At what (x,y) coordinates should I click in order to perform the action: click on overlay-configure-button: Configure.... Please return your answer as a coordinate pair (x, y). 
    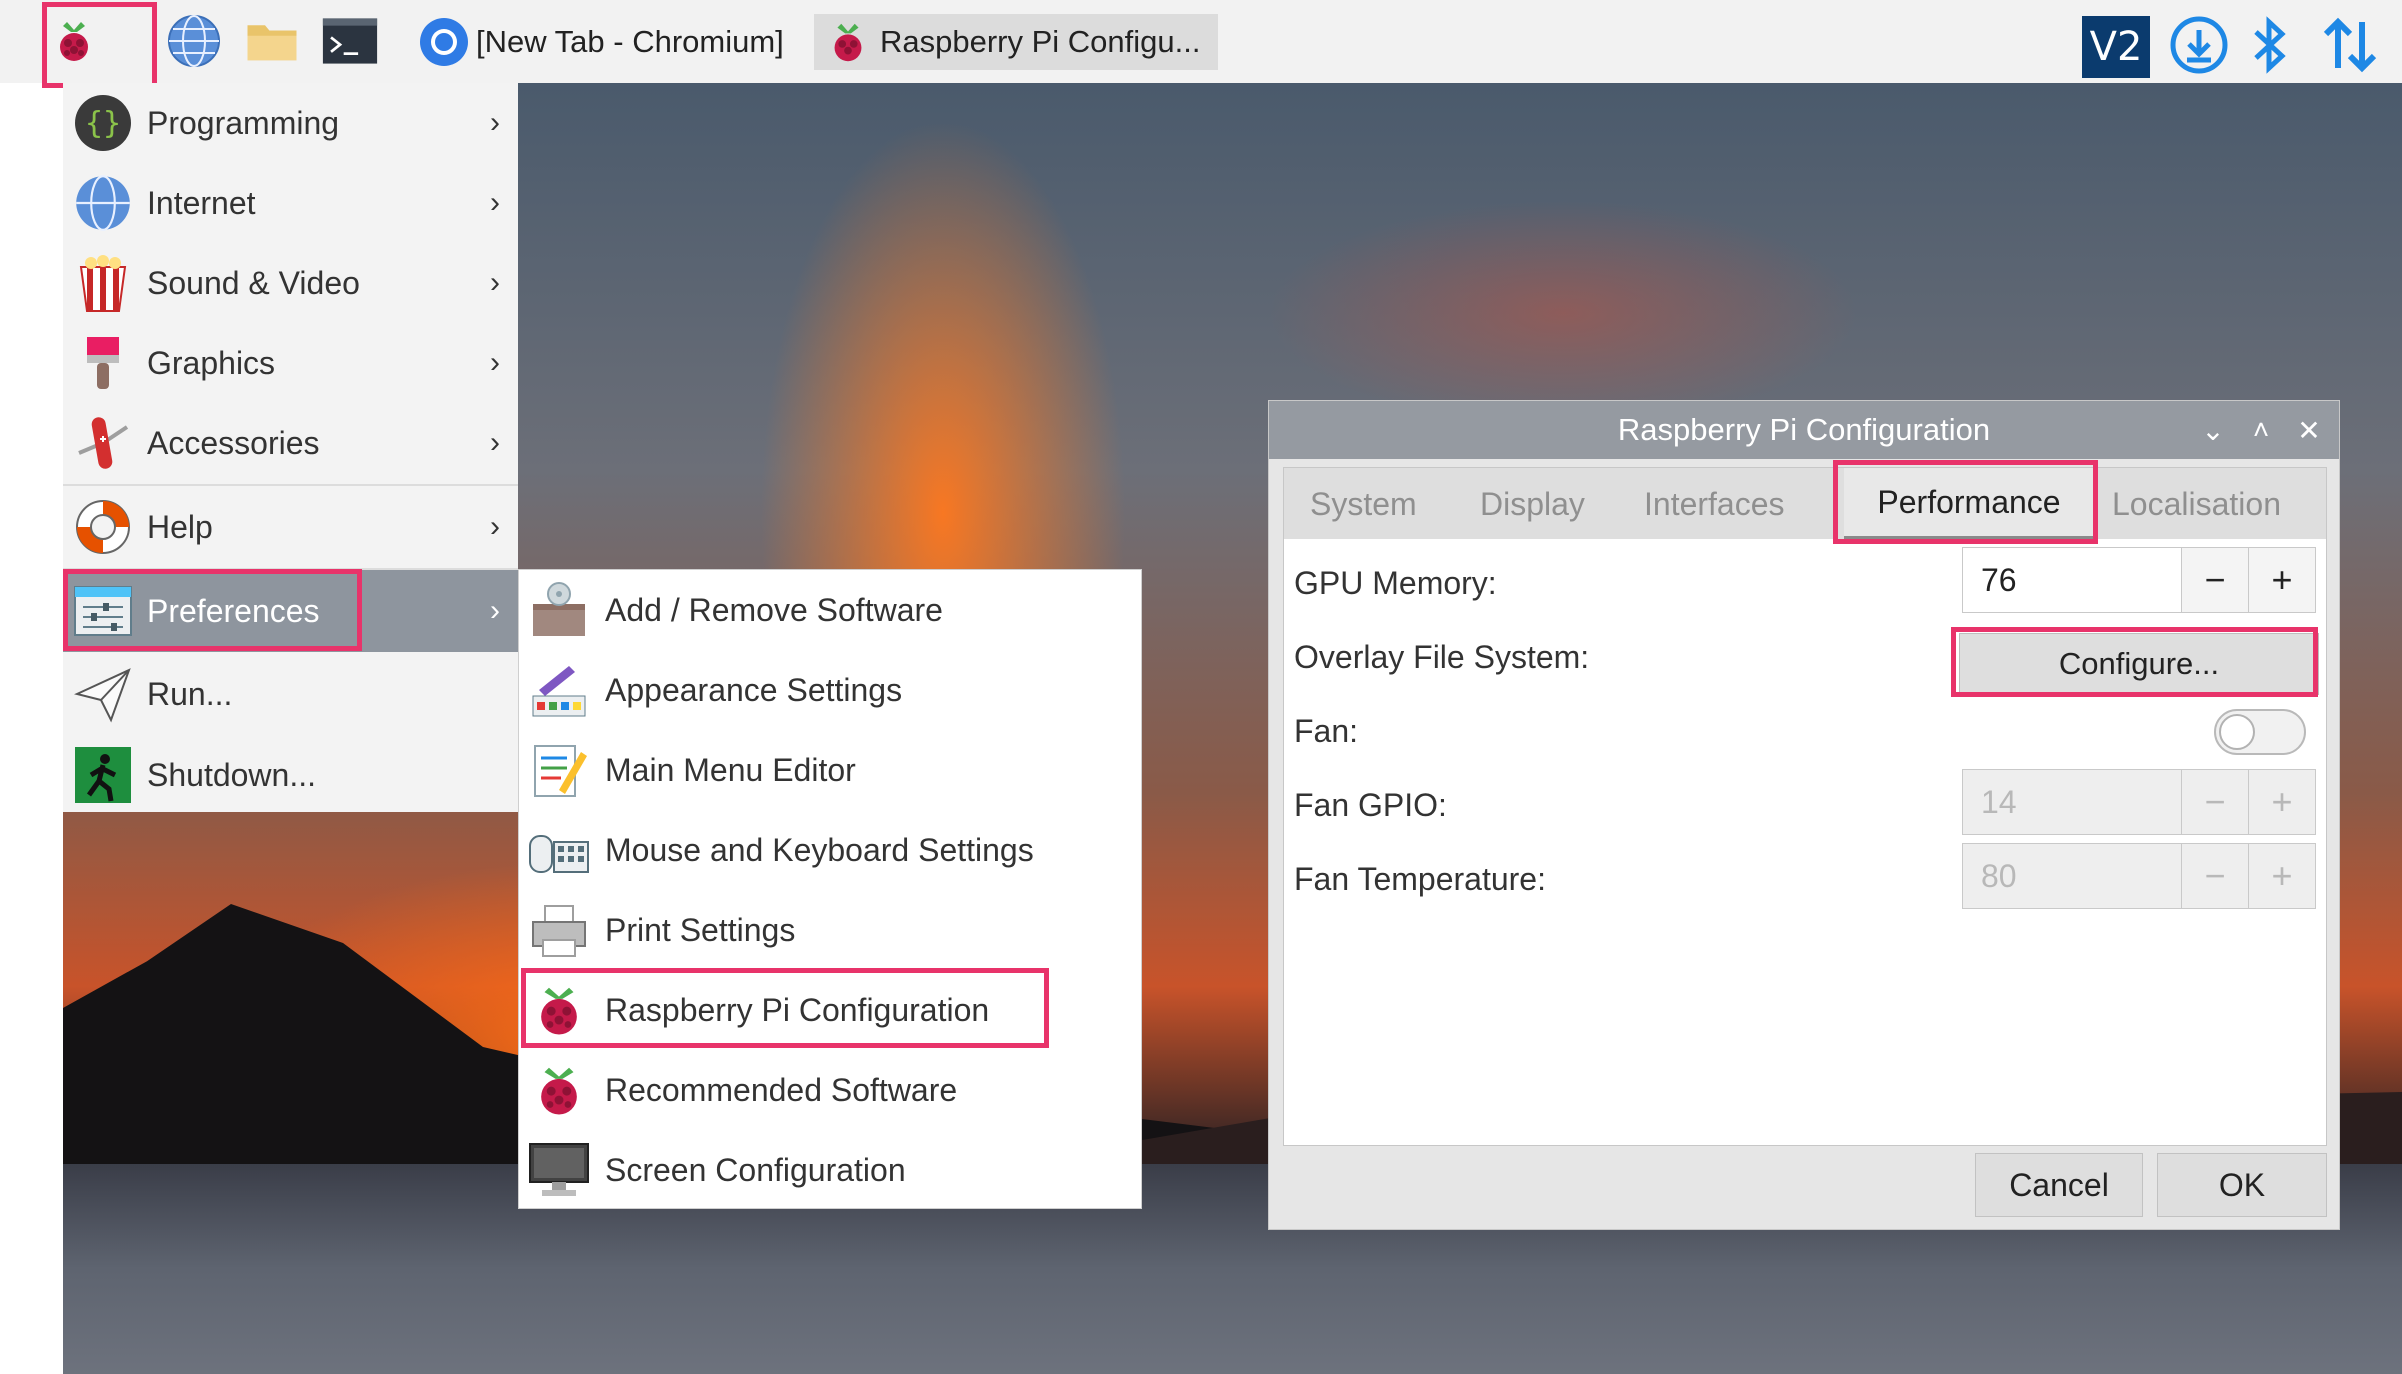
    Looking at the image, I should click on (2139, 664).